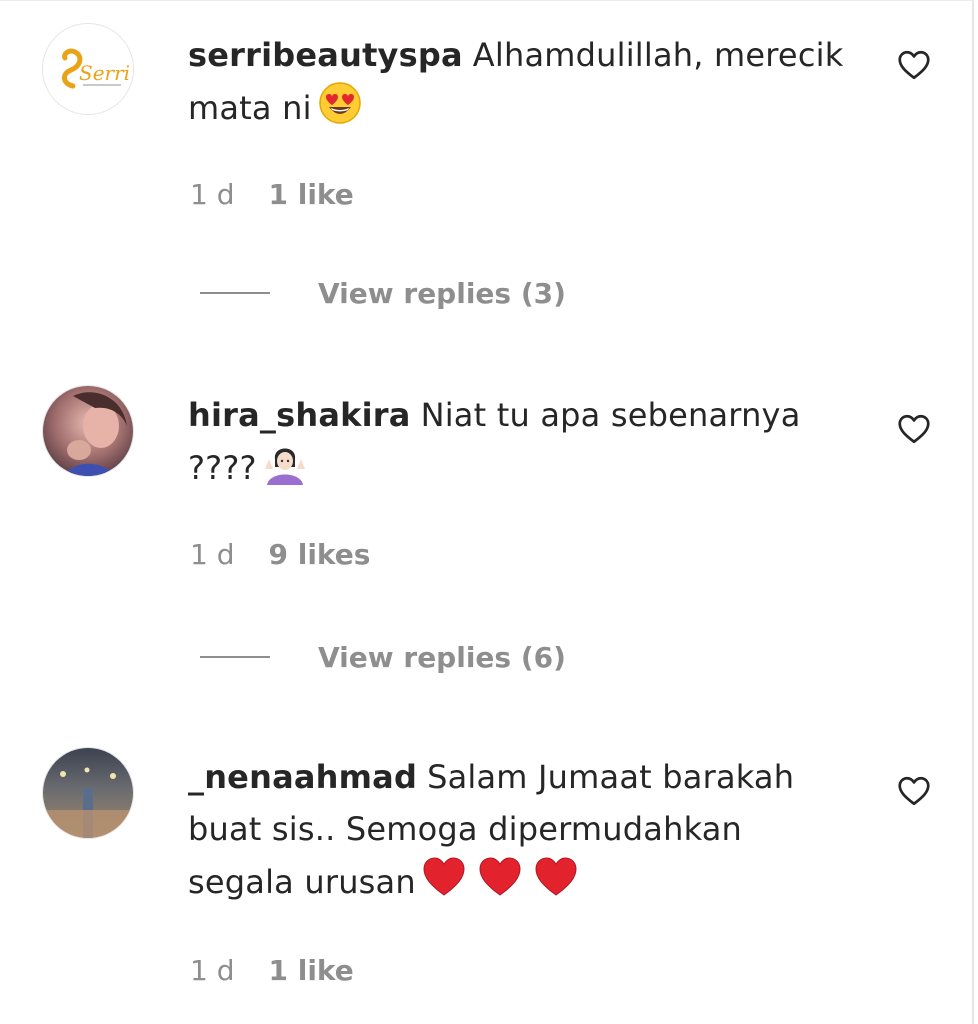  I want to click on heart-eyes-emoji-icon, so click(340, 110).